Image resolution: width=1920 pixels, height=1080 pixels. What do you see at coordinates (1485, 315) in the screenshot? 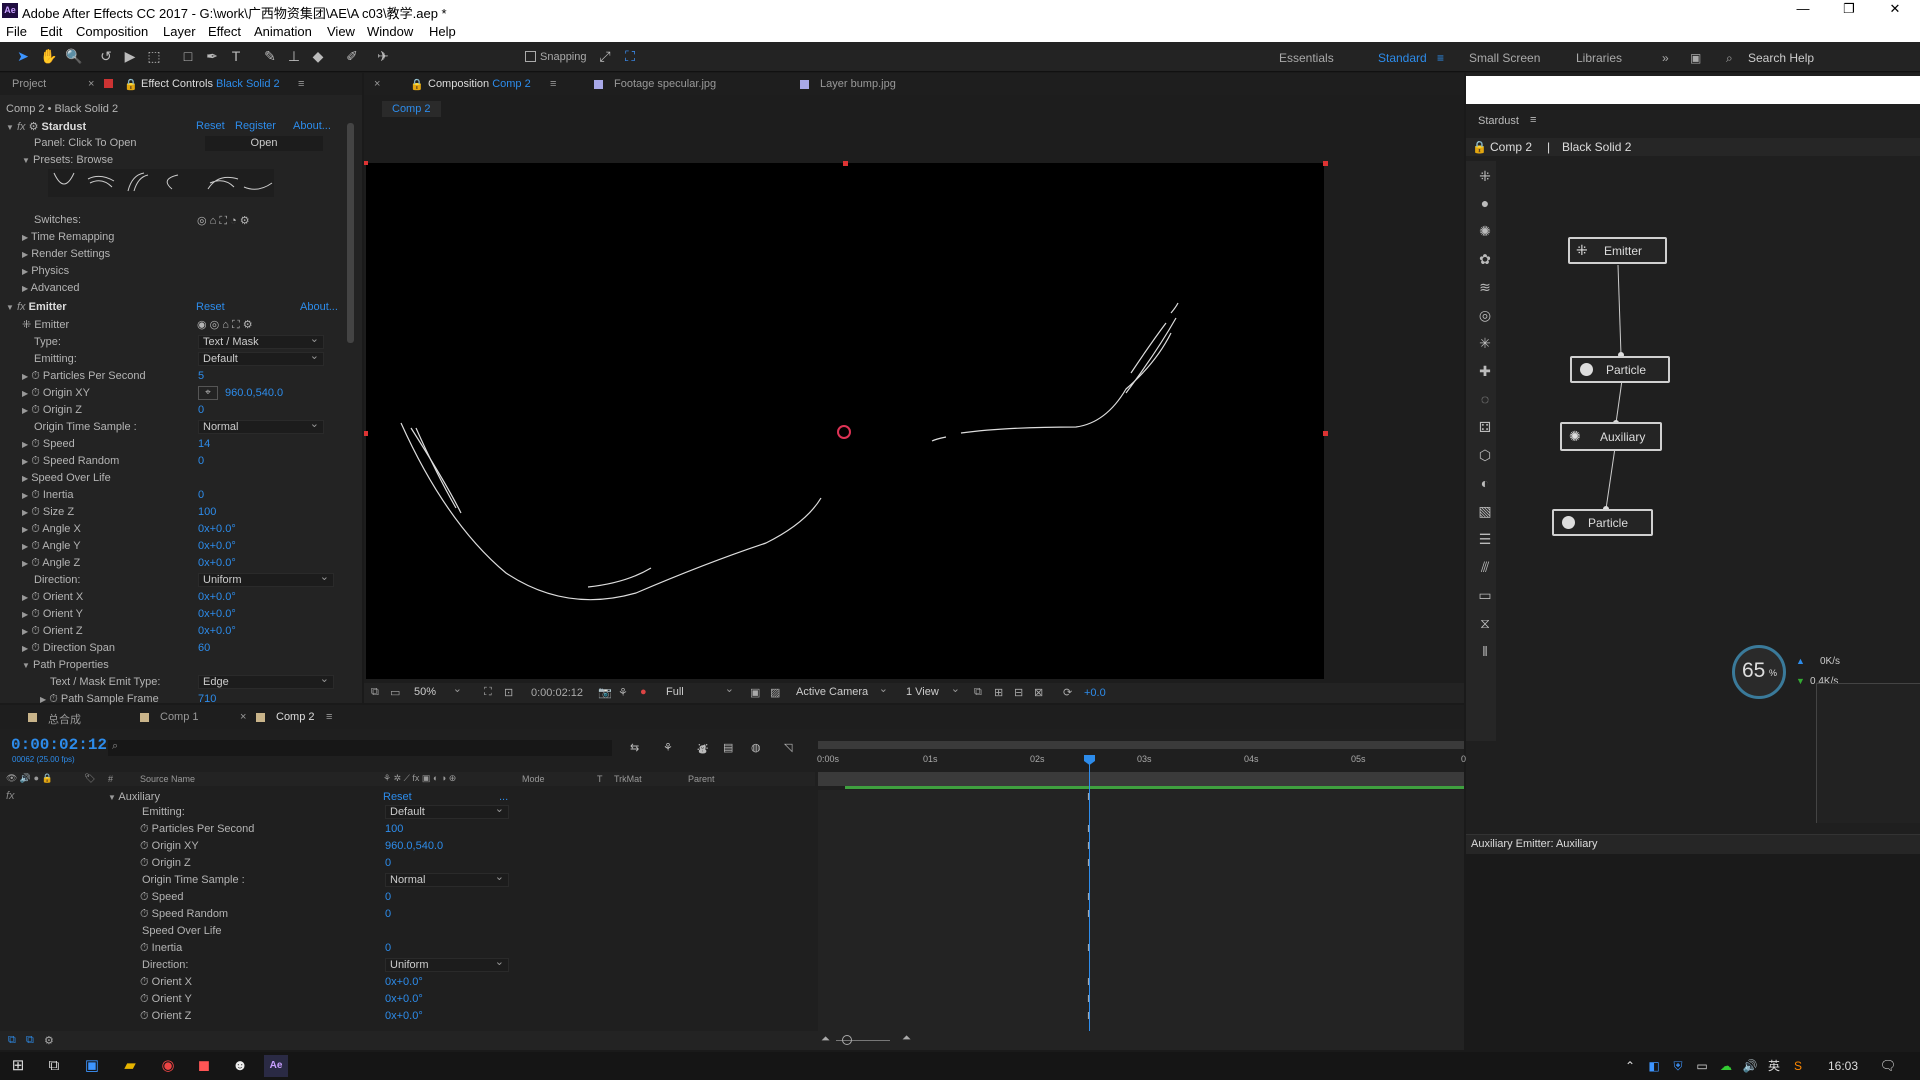
I see `palette-attractor-icon: ◎` at bounding box center [1485, 315].